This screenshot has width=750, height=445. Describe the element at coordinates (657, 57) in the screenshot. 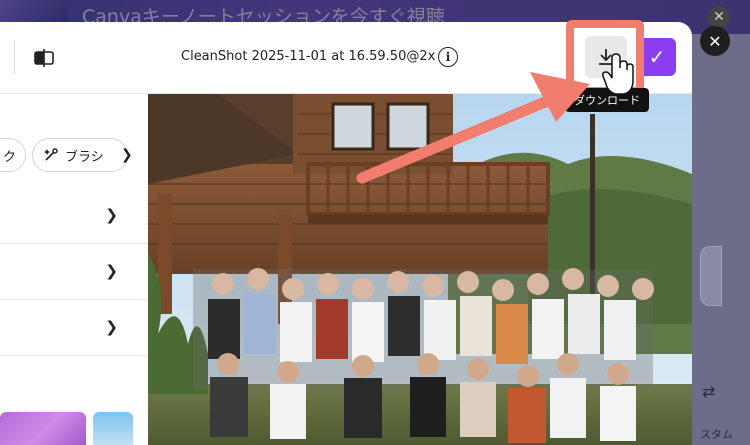

I see `check-icon: ✓` at that location.